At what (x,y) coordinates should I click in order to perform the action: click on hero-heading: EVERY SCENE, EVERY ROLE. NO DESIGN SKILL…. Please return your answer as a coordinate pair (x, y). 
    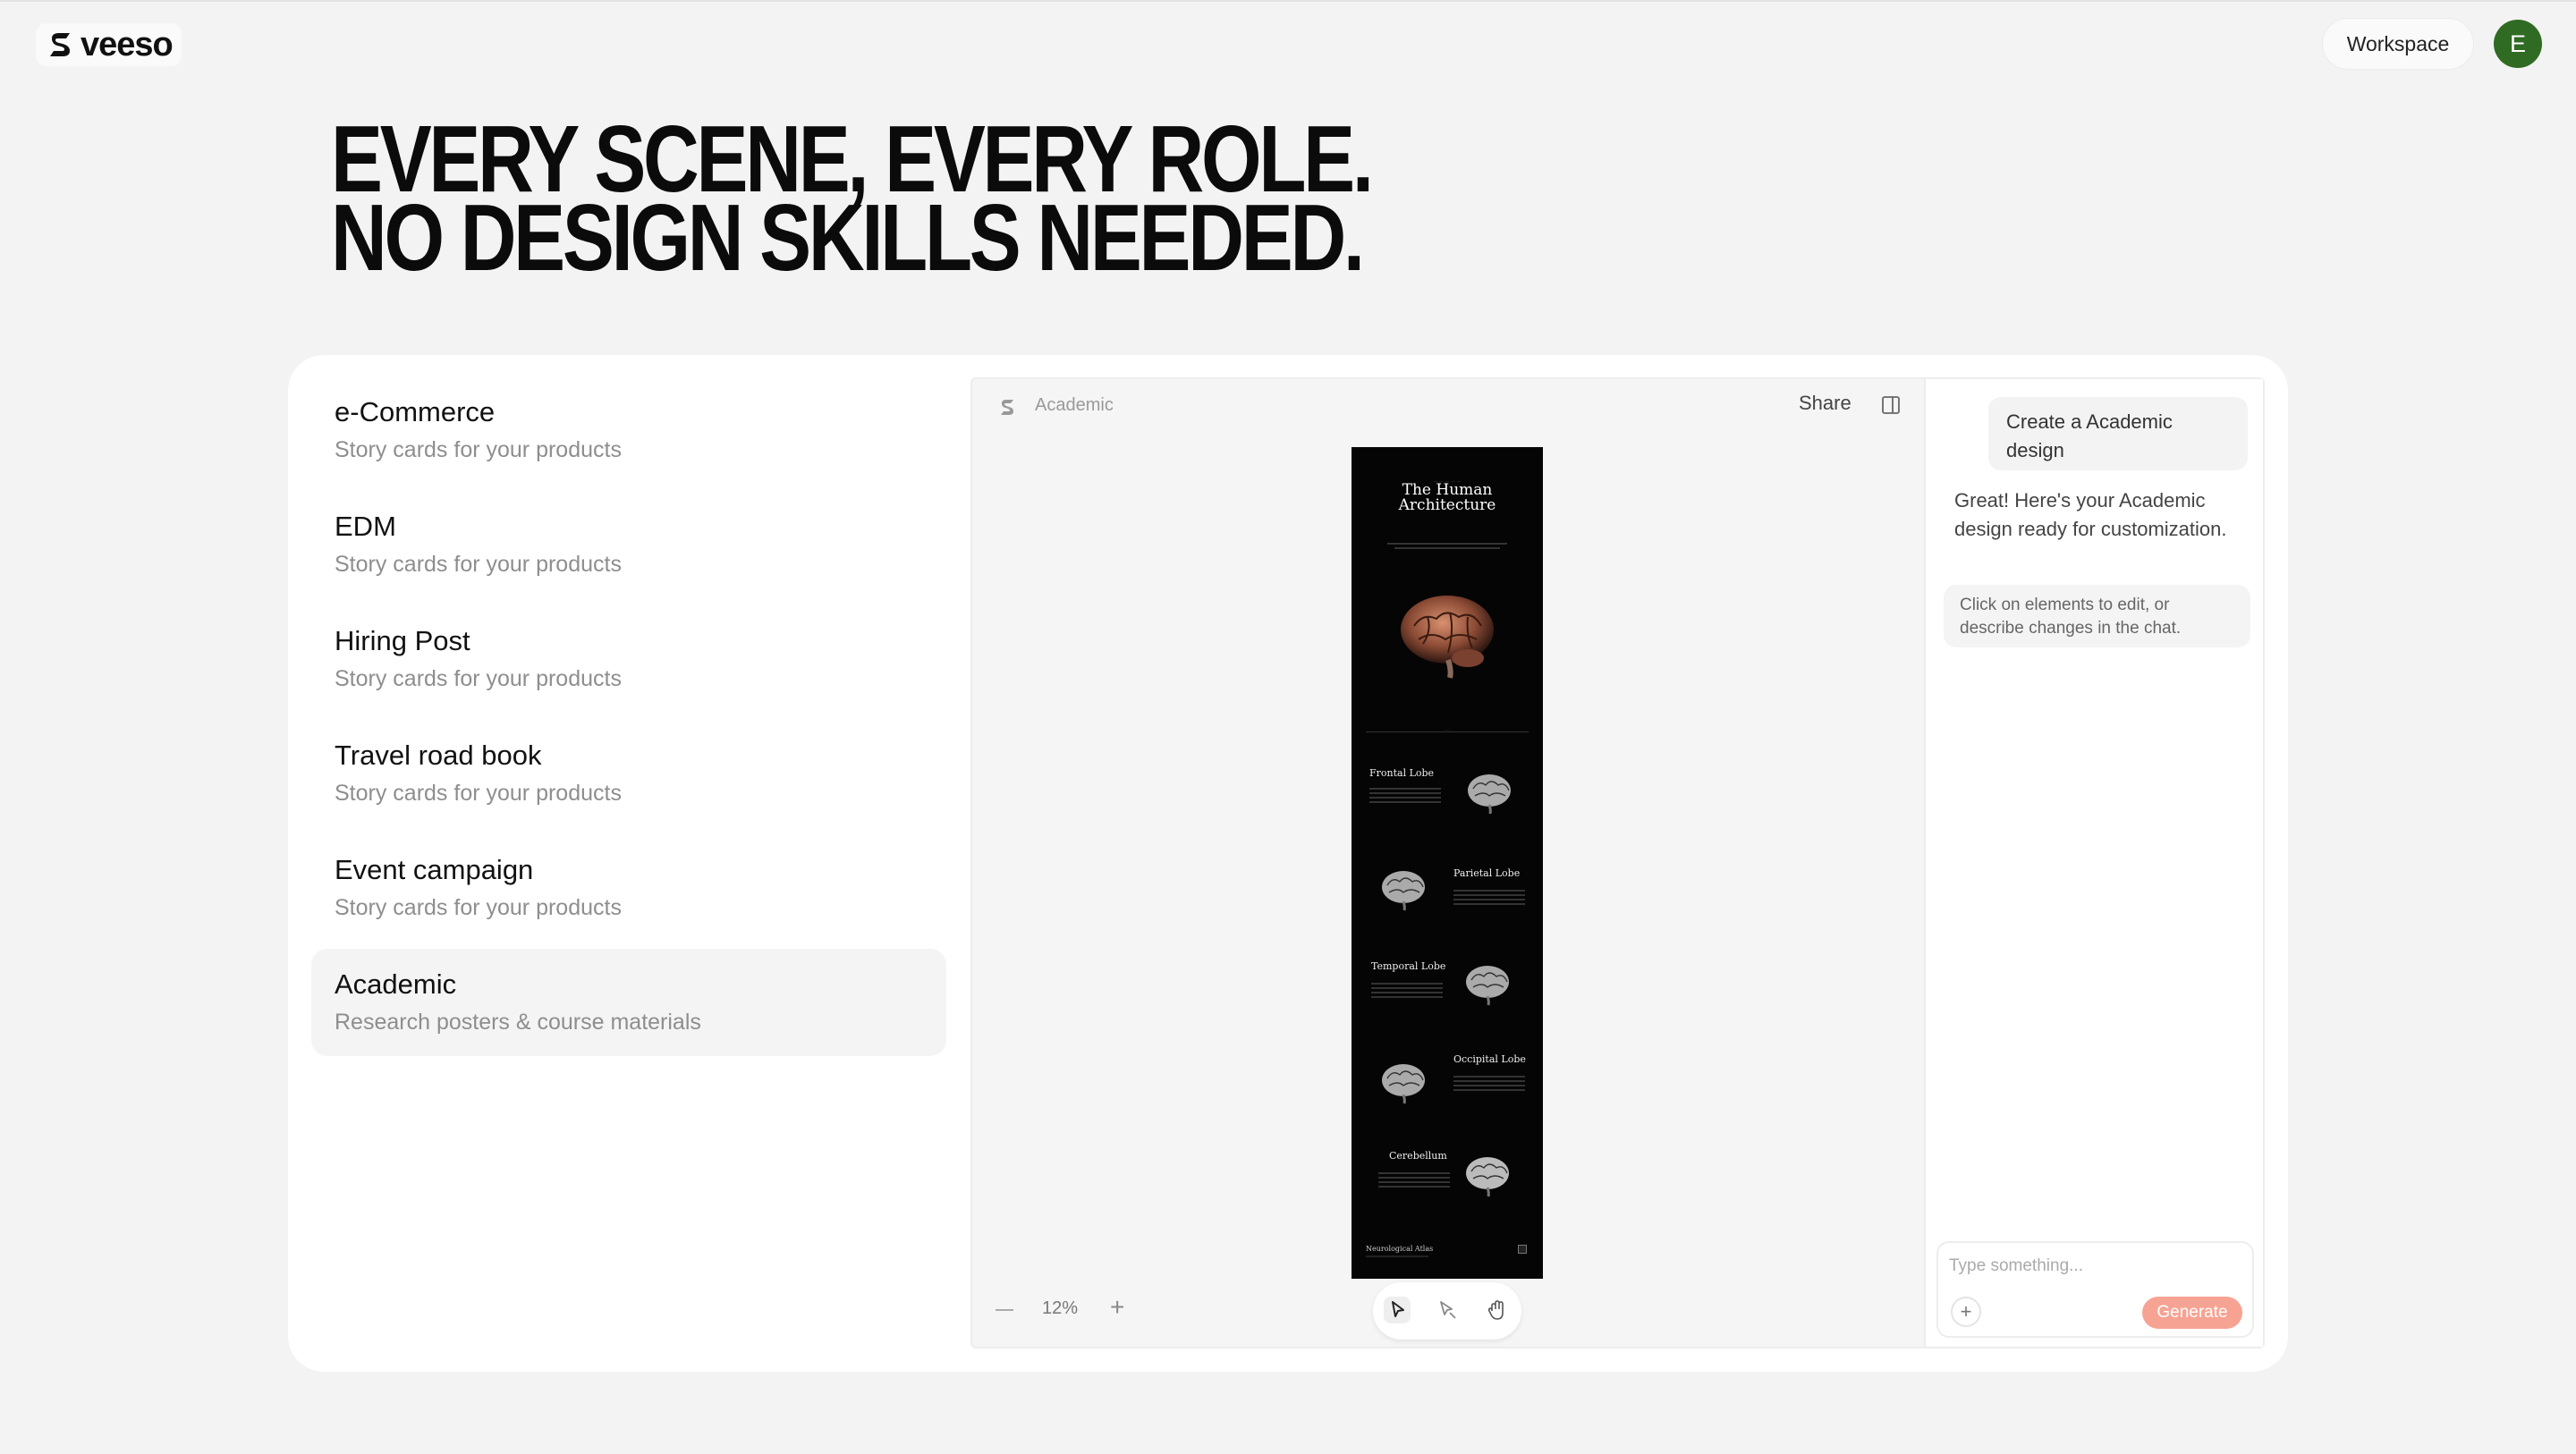
    Looking at the image, I should click on (881, 201).